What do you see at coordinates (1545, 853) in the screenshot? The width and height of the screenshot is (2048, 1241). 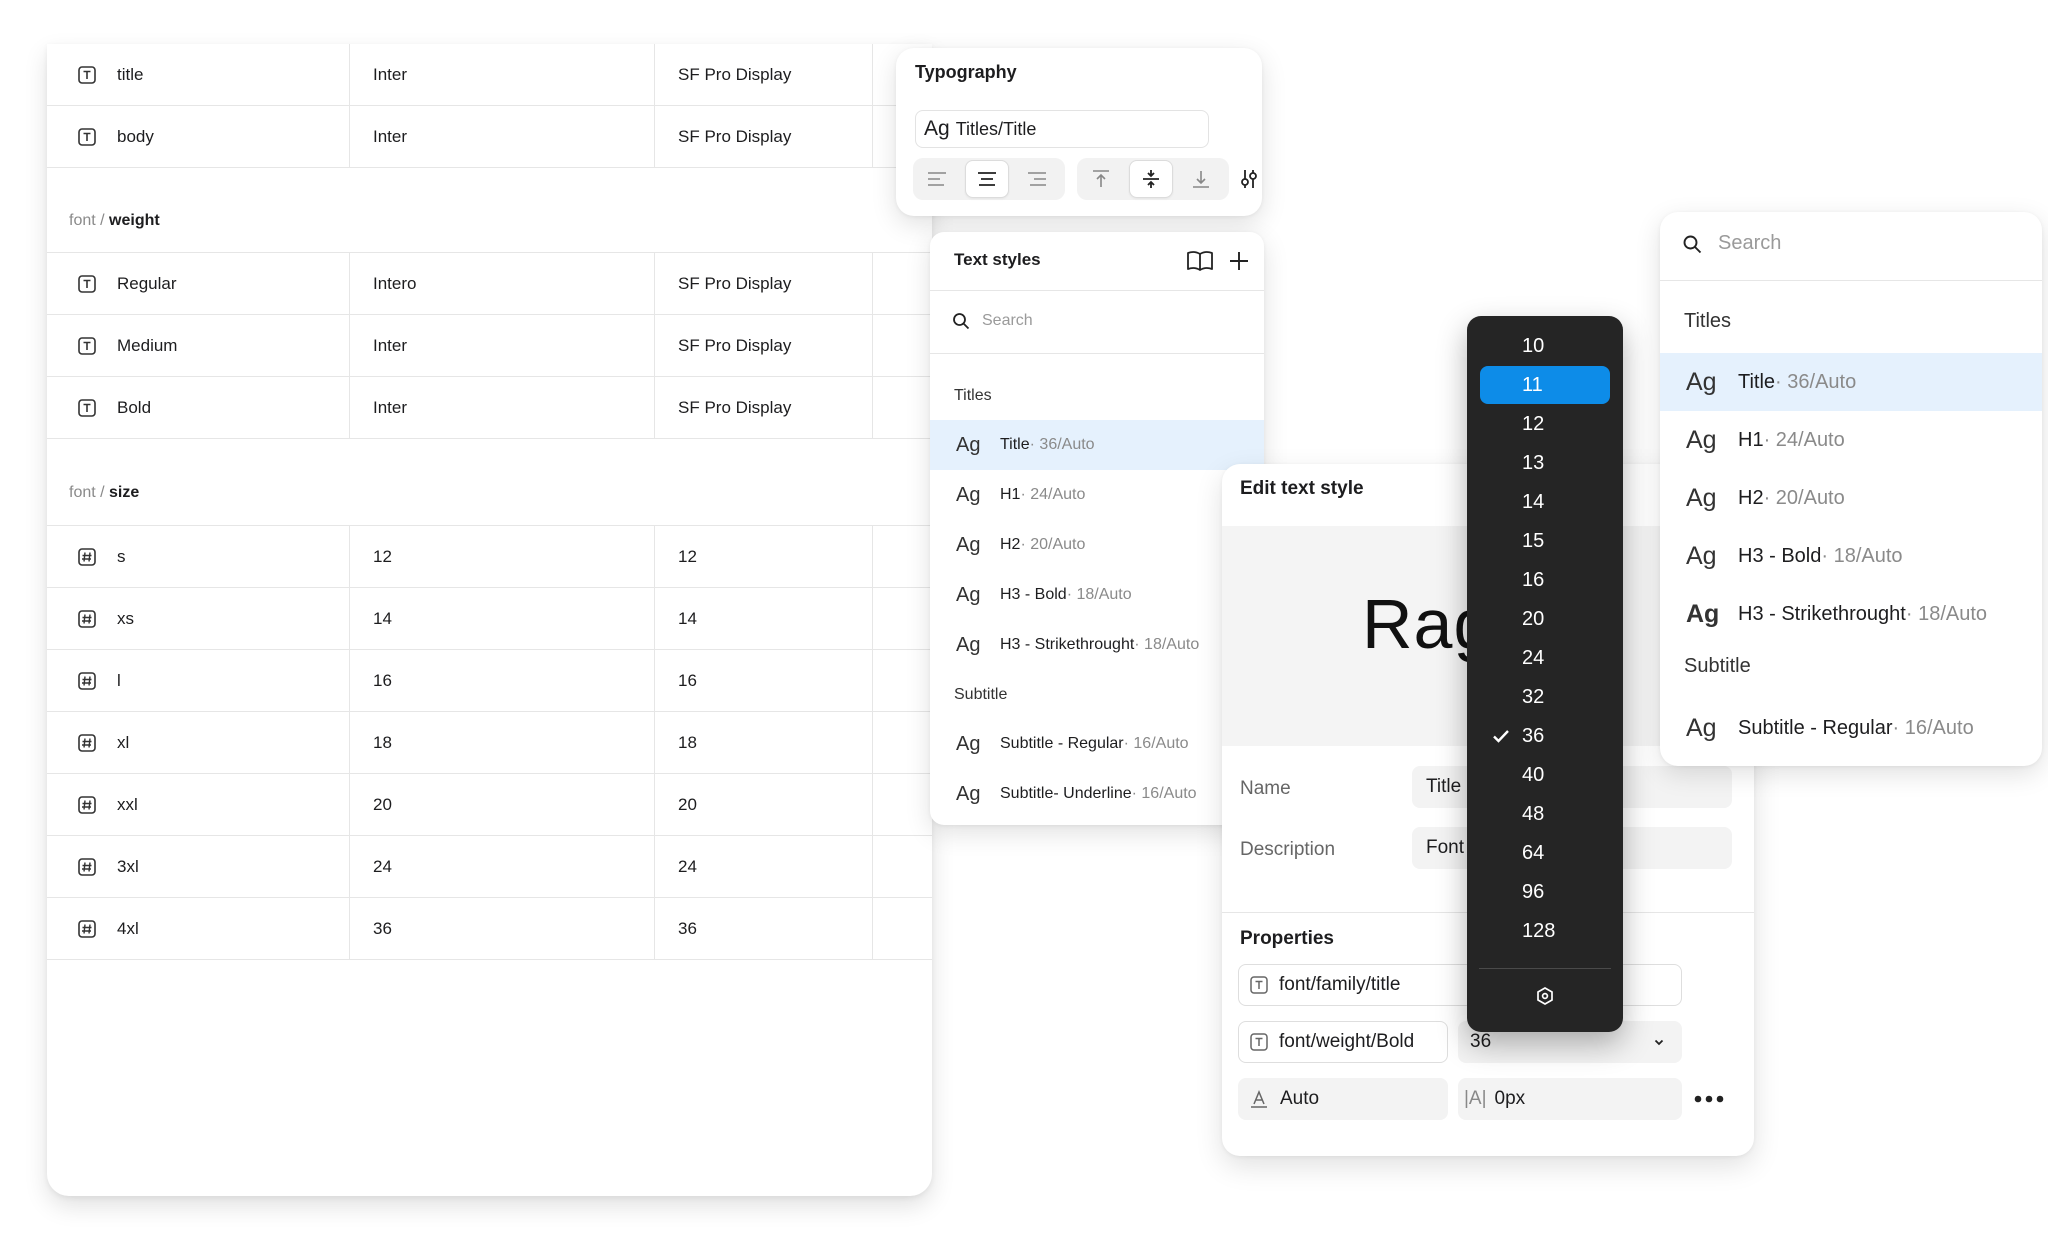 I see `font-size-option: 64` at bounding box center [1545, 853].